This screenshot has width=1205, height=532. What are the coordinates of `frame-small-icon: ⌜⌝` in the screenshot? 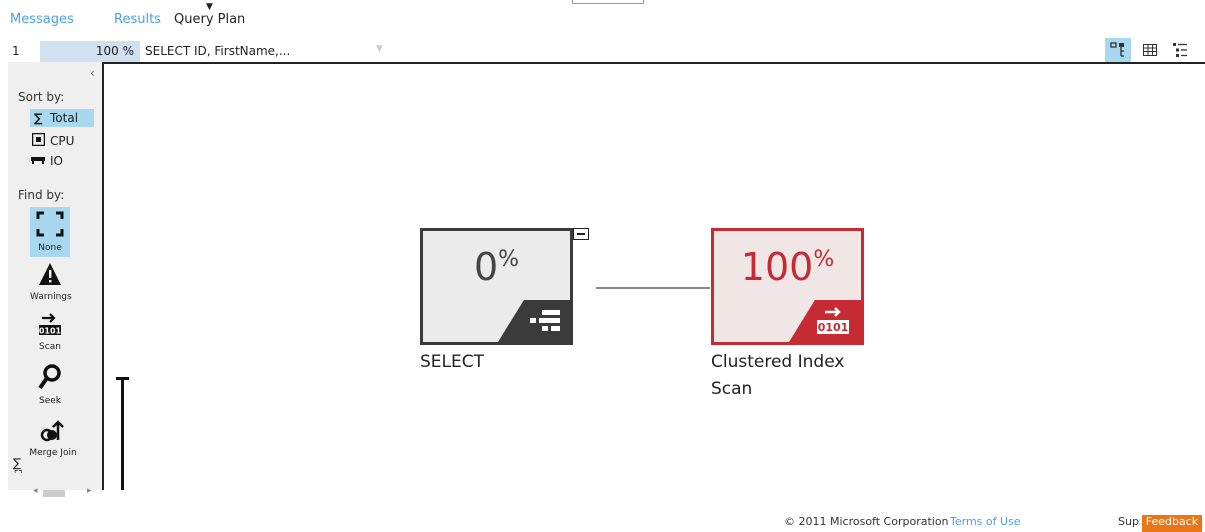 It's located at (18, 475).